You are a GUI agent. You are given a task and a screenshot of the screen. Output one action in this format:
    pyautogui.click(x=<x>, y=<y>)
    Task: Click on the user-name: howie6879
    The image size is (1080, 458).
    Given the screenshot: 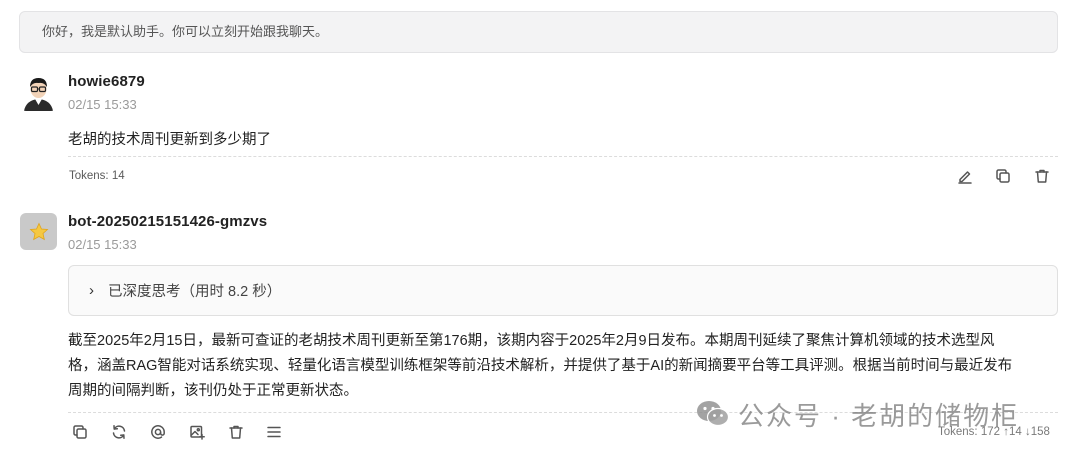 What is the action you would take?
    pyautogui.click(x=106, y=81)
    